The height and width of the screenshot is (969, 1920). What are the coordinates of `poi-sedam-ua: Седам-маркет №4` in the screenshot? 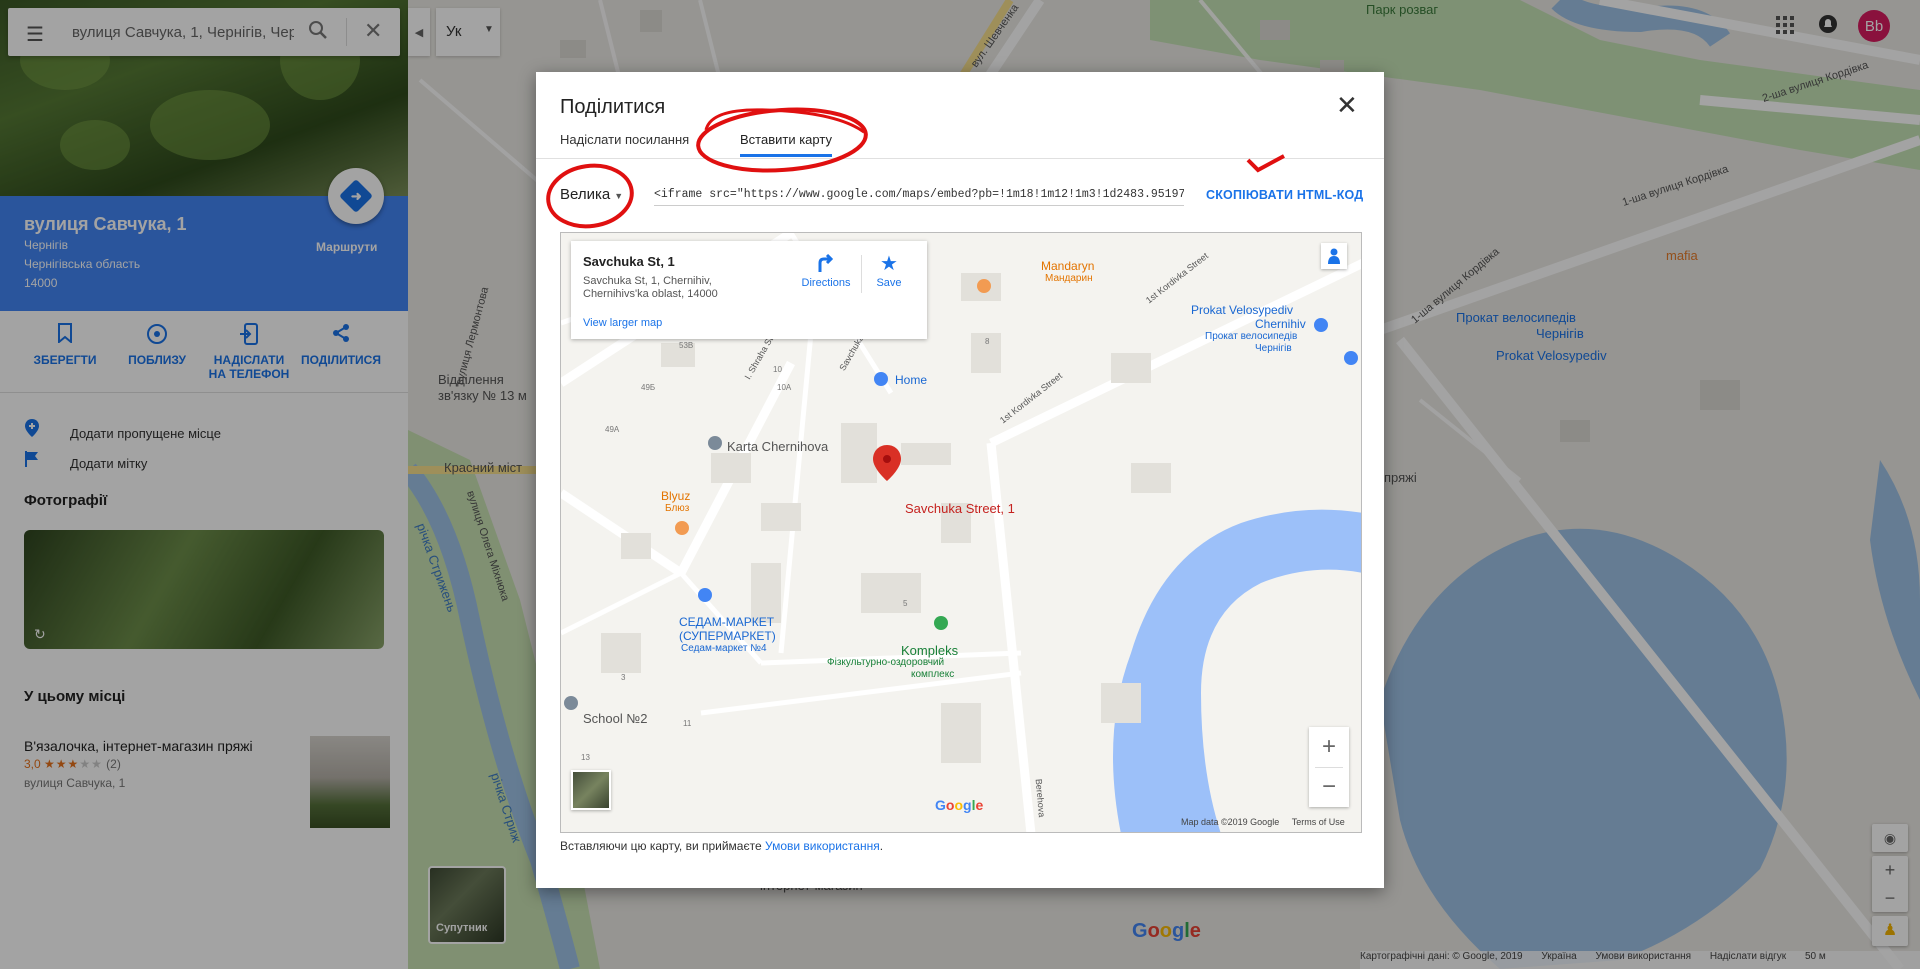 It's located at (724, 648).